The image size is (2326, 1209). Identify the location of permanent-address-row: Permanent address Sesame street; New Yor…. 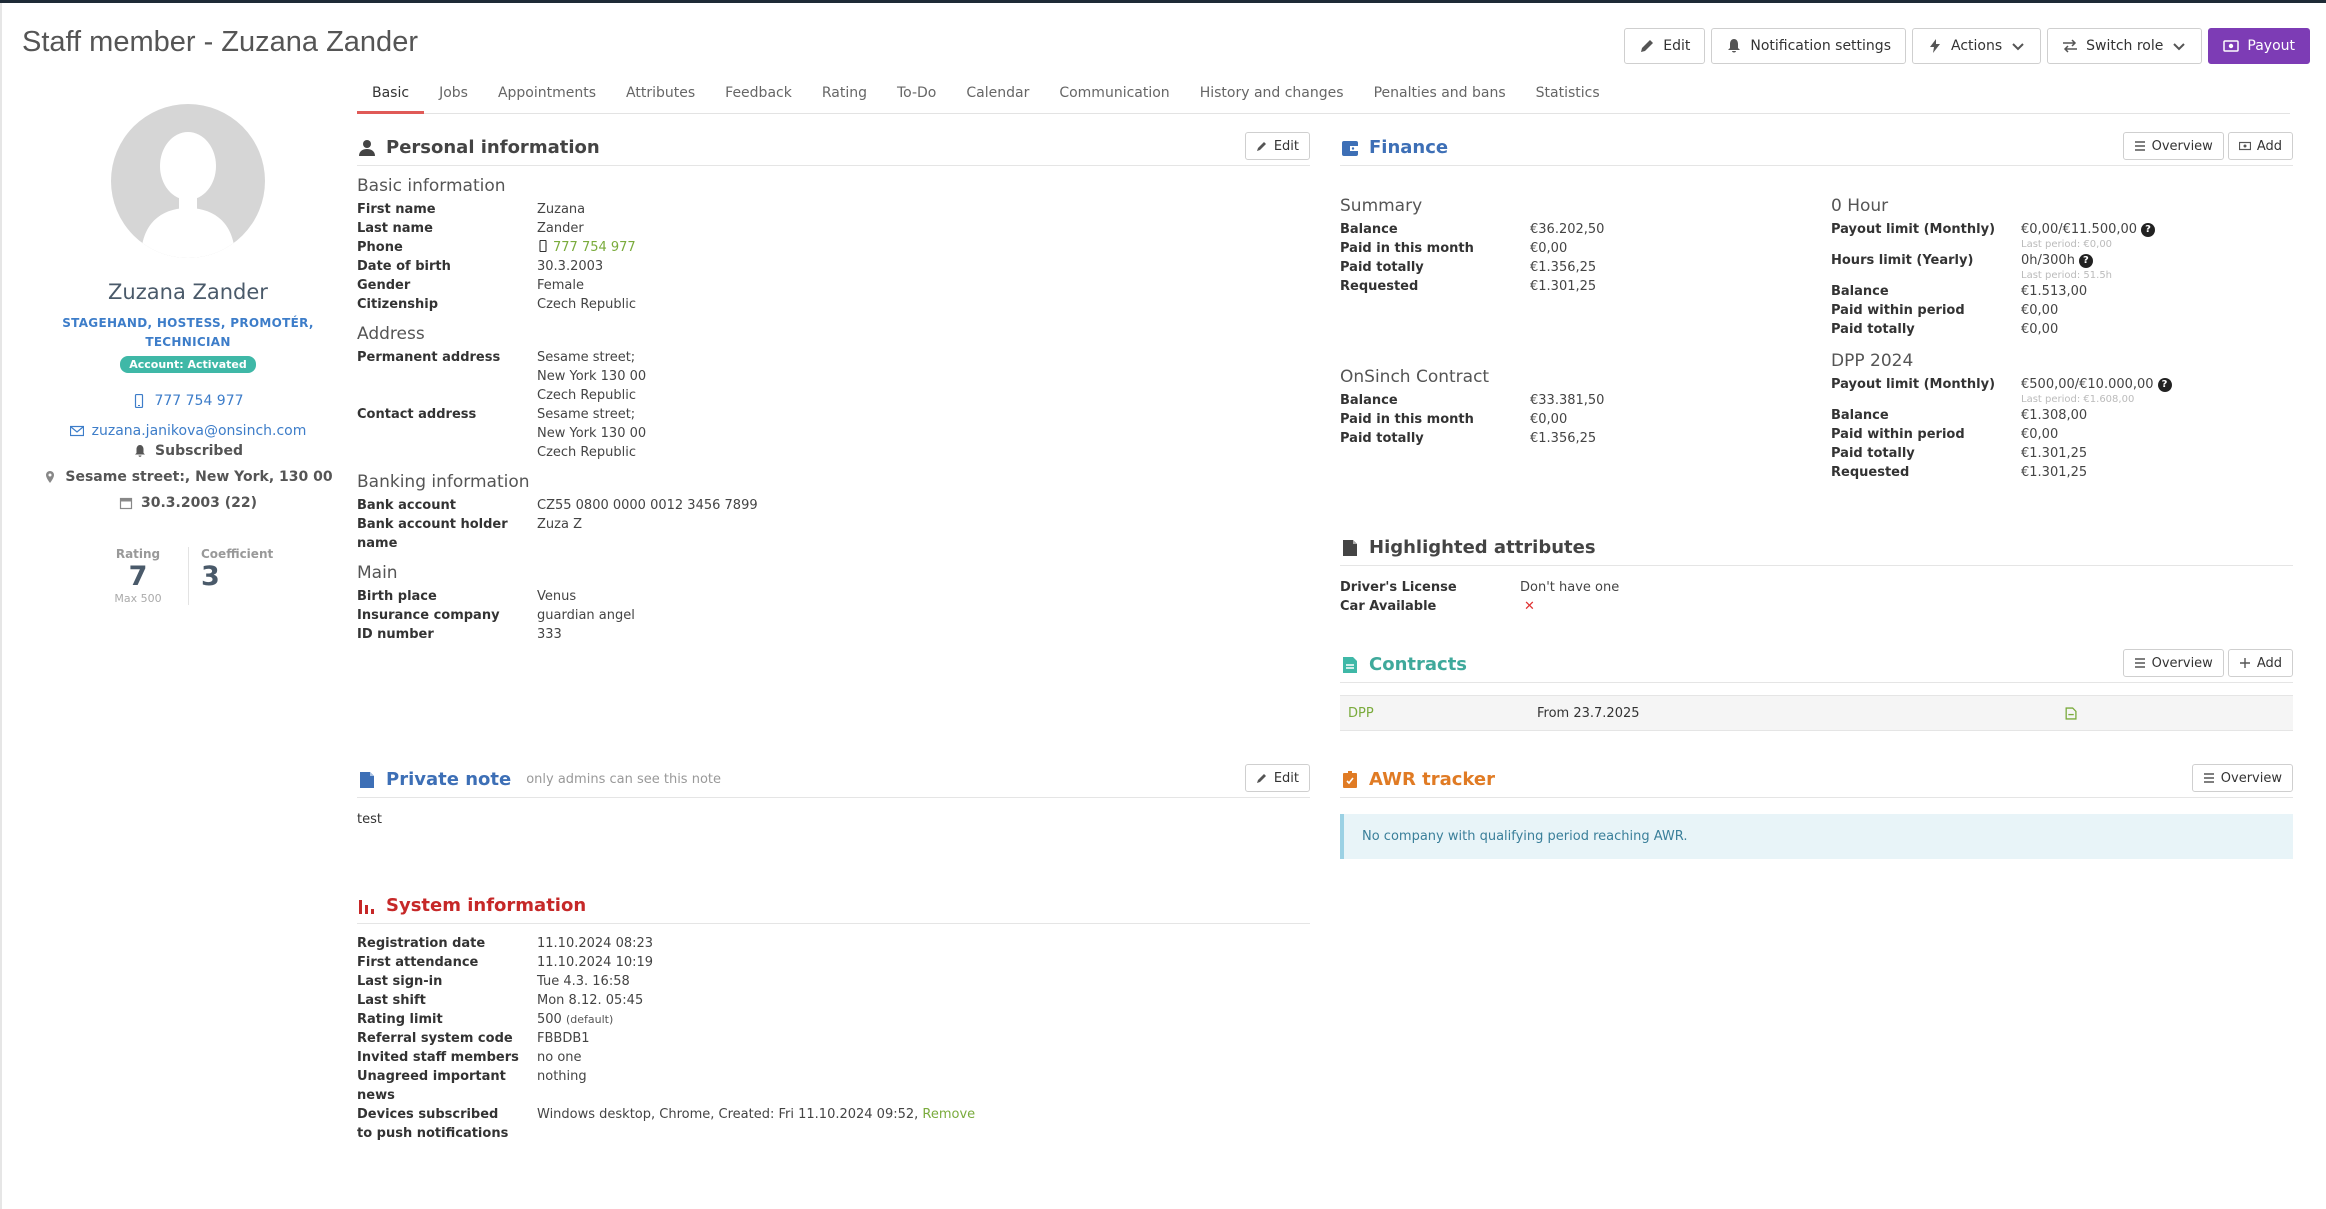
(833, 376).